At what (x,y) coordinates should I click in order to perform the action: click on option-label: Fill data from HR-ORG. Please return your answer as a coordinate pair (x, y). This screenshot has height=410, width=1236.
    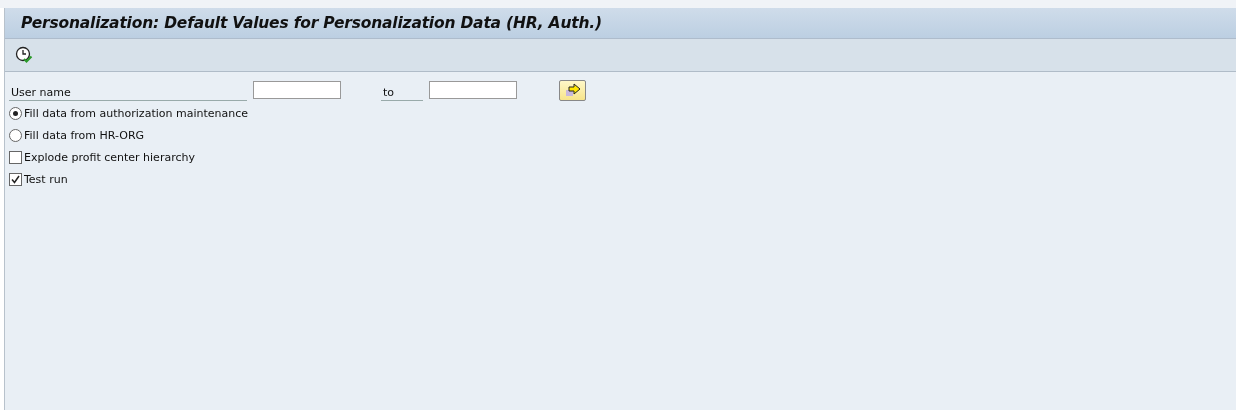
    Looking at the image, I should click on (84, 135).